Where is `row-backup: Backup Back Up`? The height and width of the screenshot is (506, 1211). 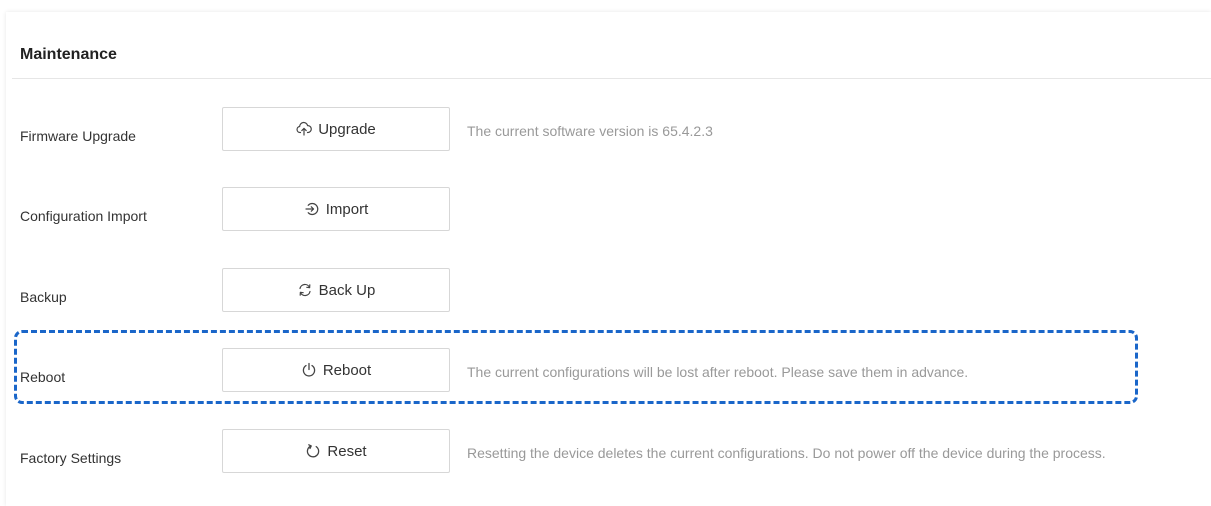 row-backup: Backup Back Up is located at coordinates (605, 291).